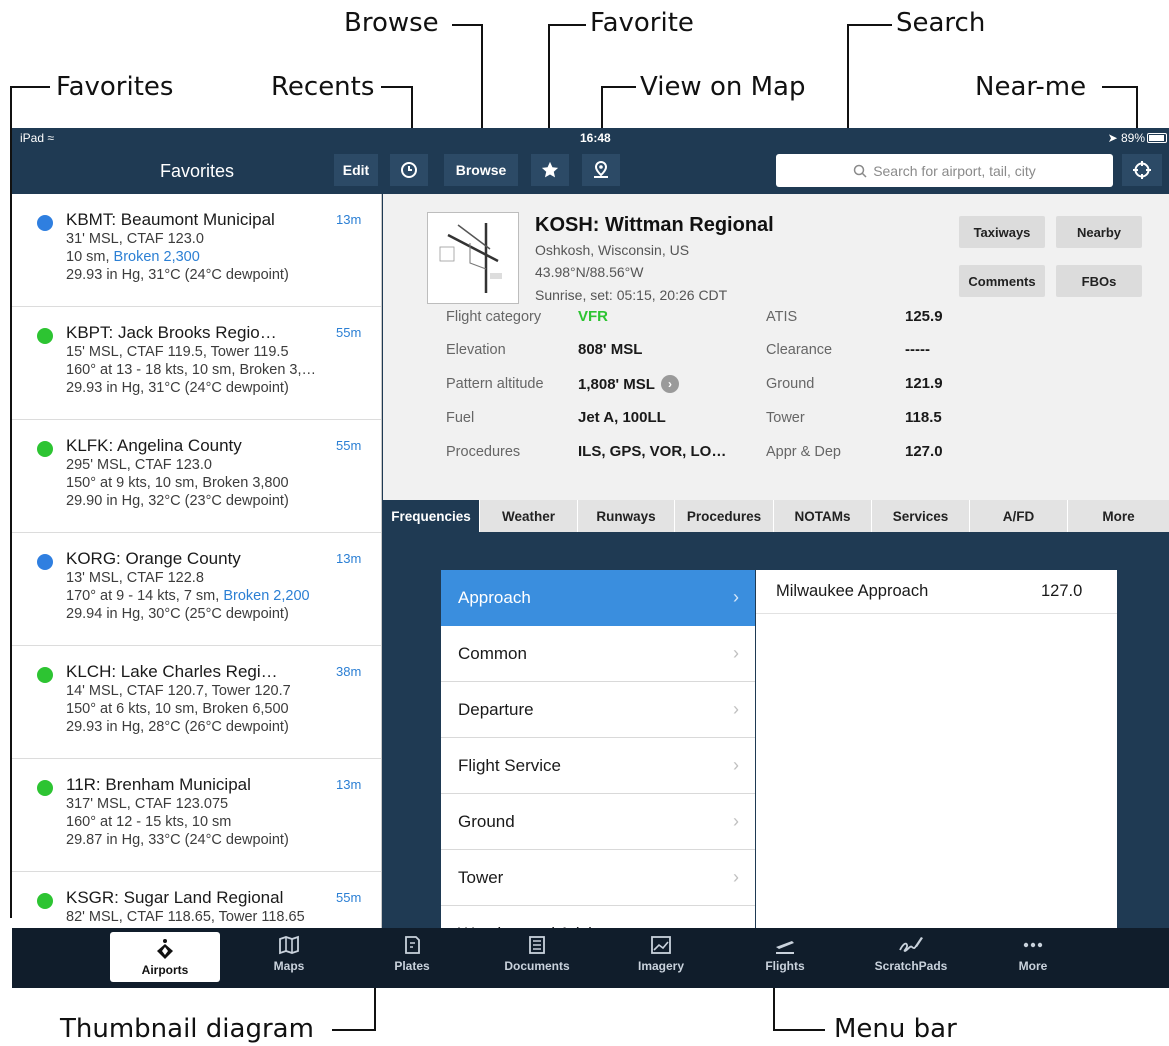 This screenshot has height=1046, width=1169. What do you see at coordinates (920, 516) in the screenshot?
I see `tab-services: Services` at bounding box center [920, 516].